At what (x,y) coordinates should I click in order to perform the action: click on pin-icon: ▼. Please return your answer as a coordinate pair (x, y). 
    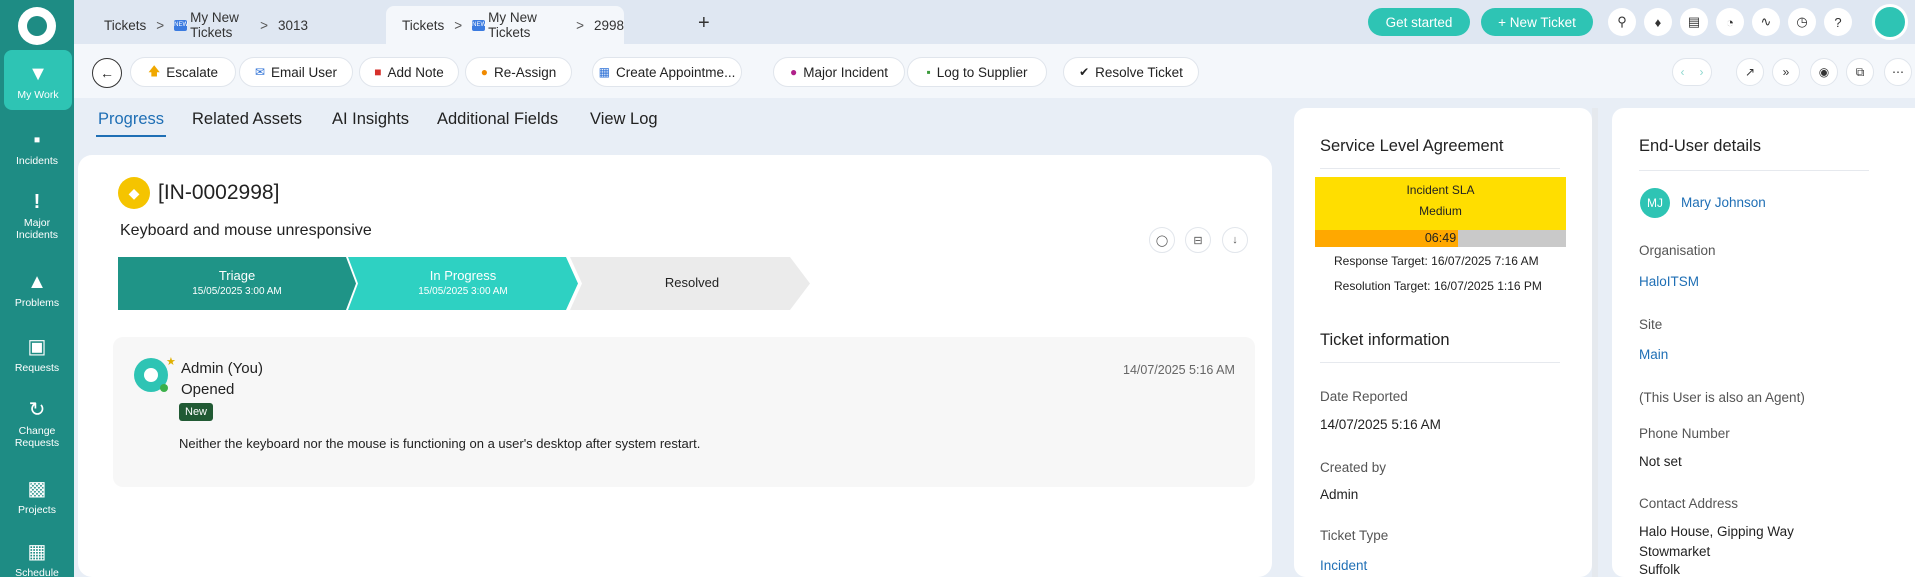
    Looking at the image, I should click on (38, 74).